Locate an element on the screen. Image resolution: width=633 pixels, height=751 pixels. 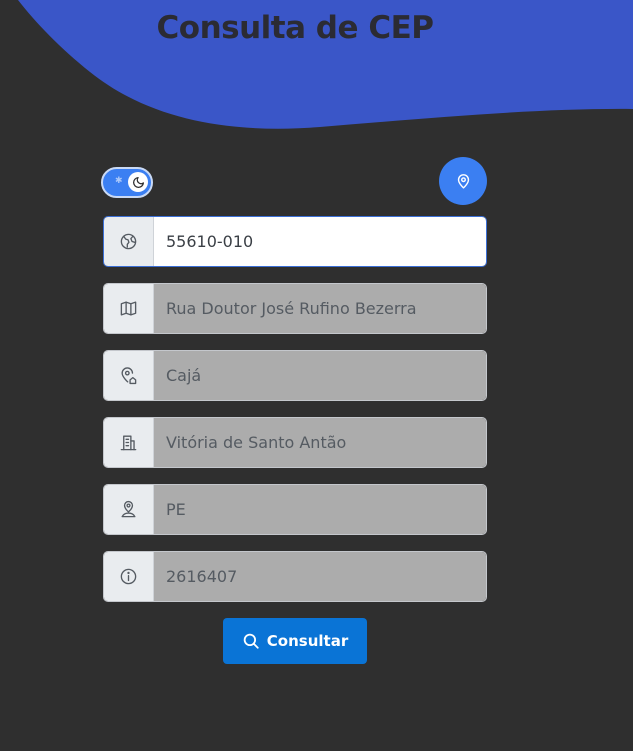
district-field is located at coordinates (295, 375).